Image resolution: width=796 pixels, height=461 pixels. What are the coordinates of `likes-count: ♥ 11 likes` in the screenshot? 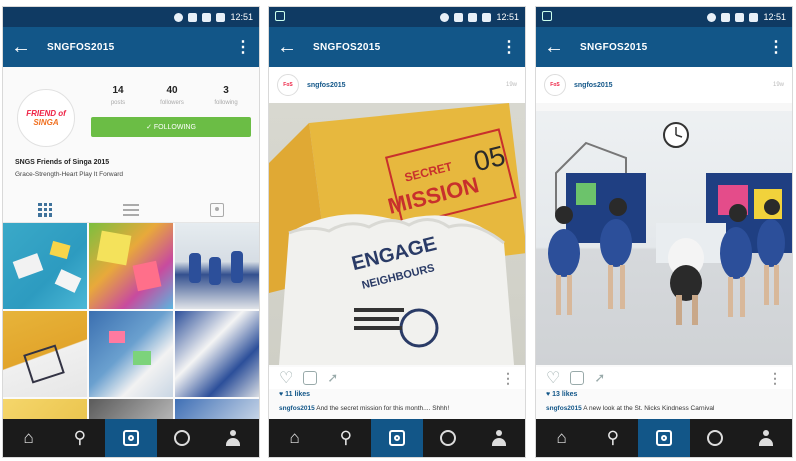 It's located at (294, 394).